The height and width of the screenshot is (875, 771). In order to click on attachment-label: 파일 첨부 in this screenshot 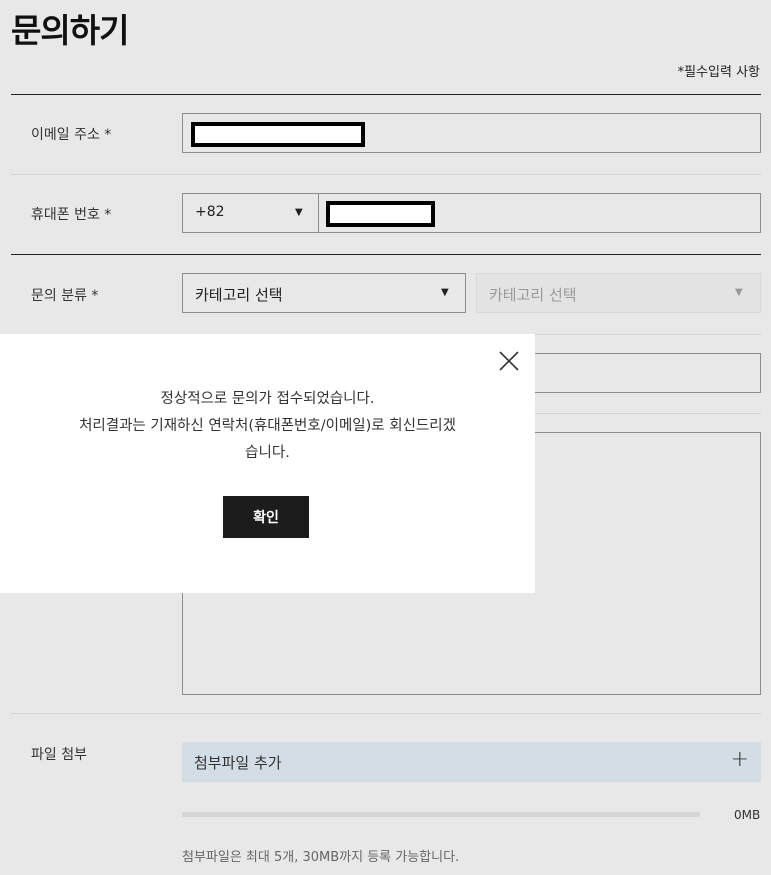, I will do `click(59, 755)`.